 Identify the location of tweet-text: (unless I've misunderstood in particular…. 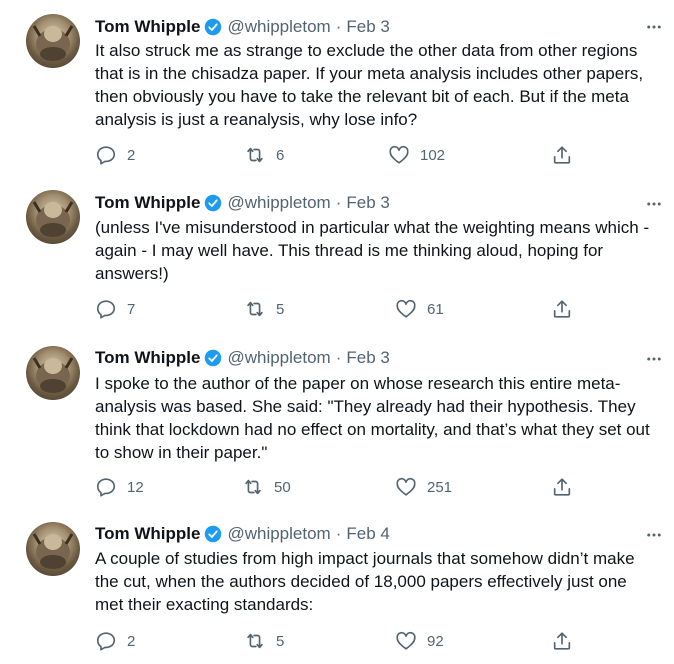
(382, 250).